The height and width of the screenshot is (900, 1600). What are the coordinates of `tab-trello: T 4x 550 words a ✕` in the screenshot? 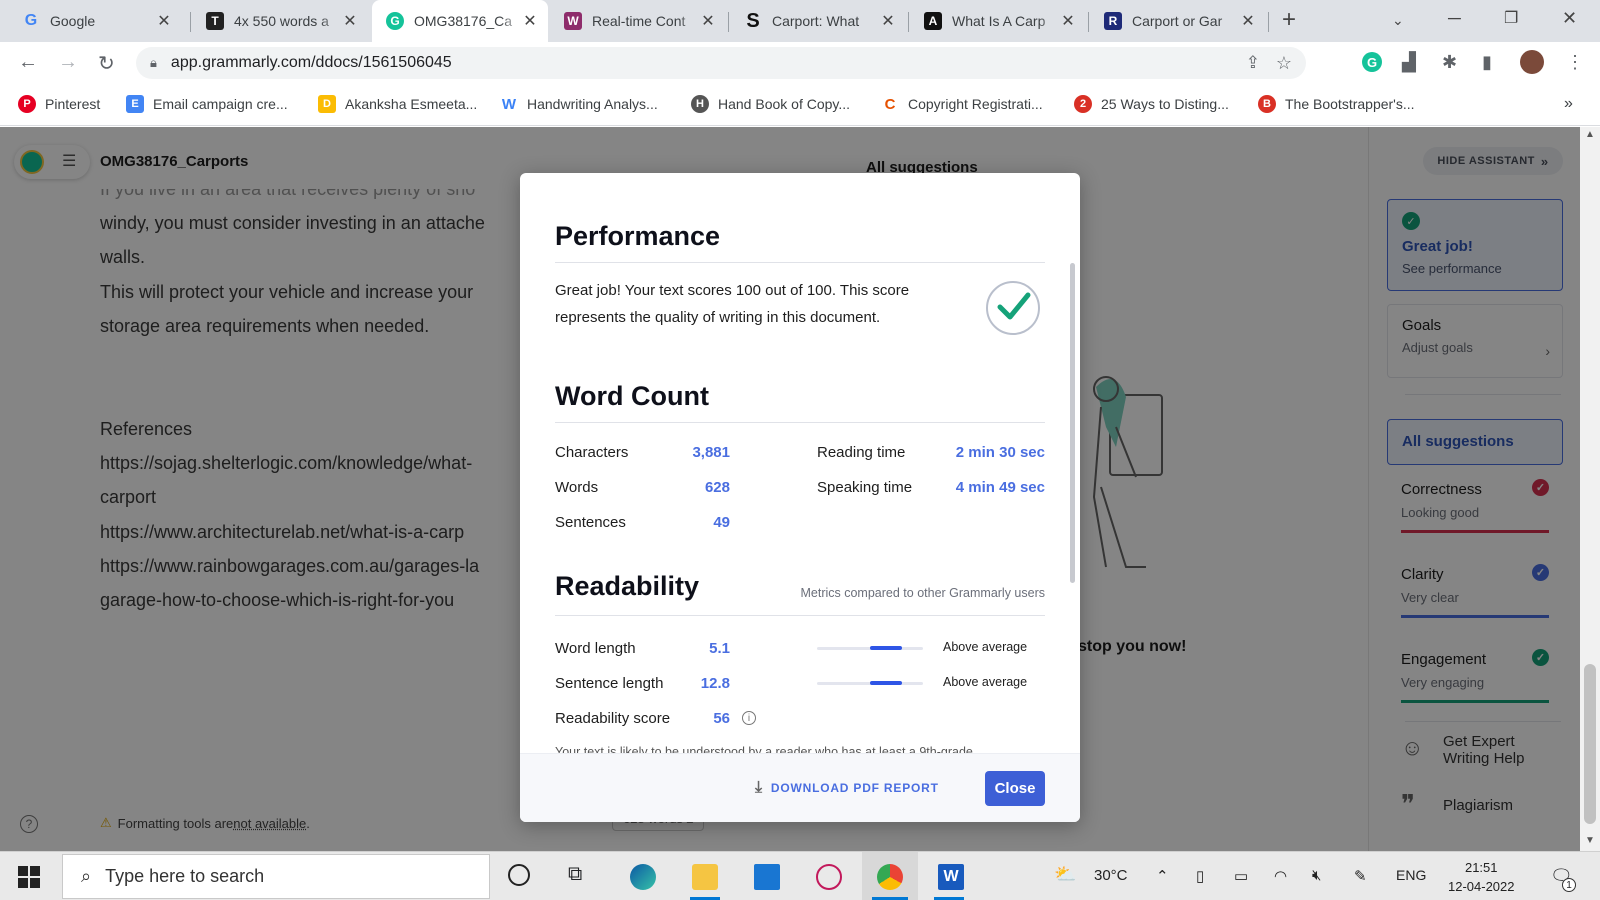 It's located at (280, 21).